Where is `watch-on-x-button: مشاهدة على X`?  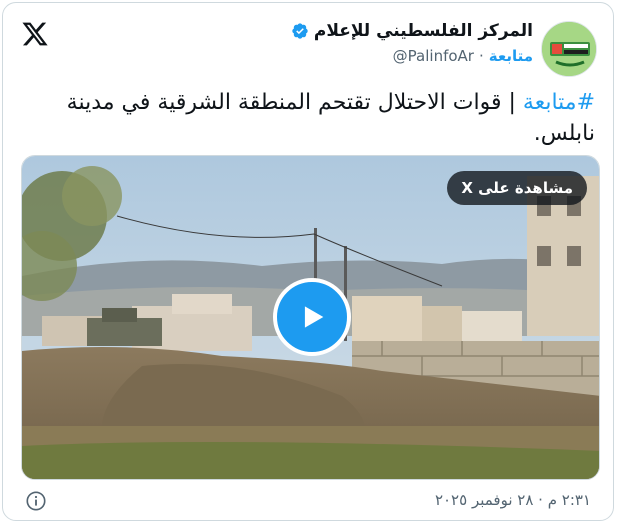
watch-on-x-button: مشاهدة على X is located at coordinates (517, 188).